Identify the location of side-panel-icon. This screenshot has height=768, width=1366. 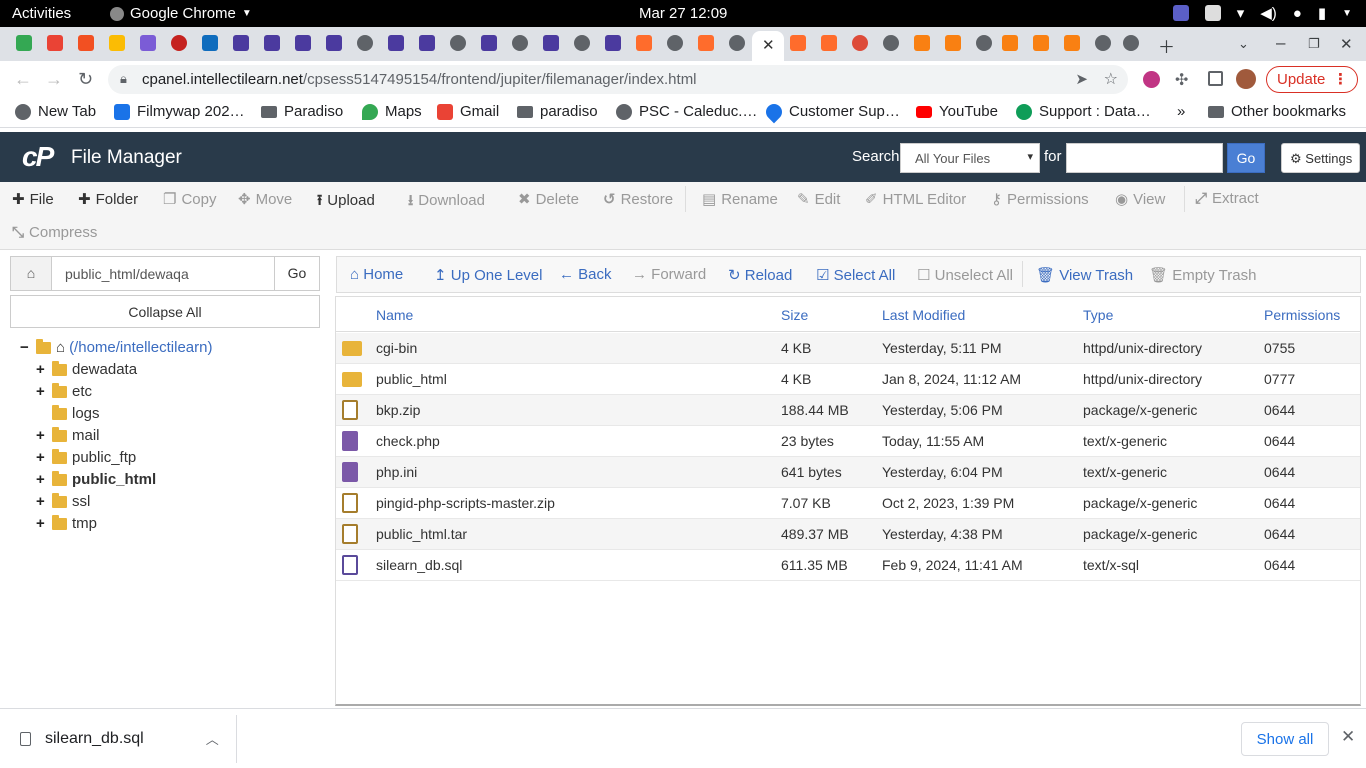
(1215, 78).